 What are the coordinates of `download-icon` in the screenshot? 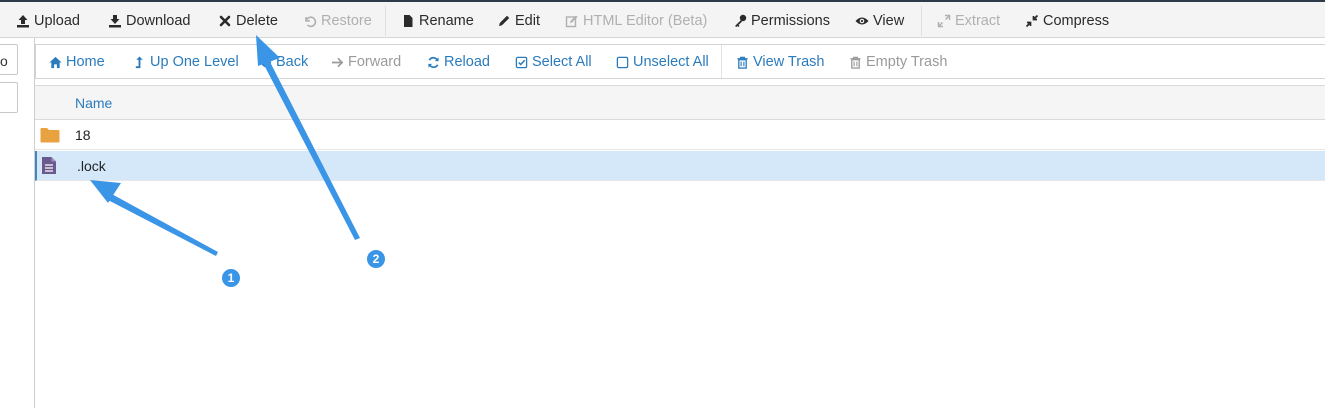 It's located at (115, 21).